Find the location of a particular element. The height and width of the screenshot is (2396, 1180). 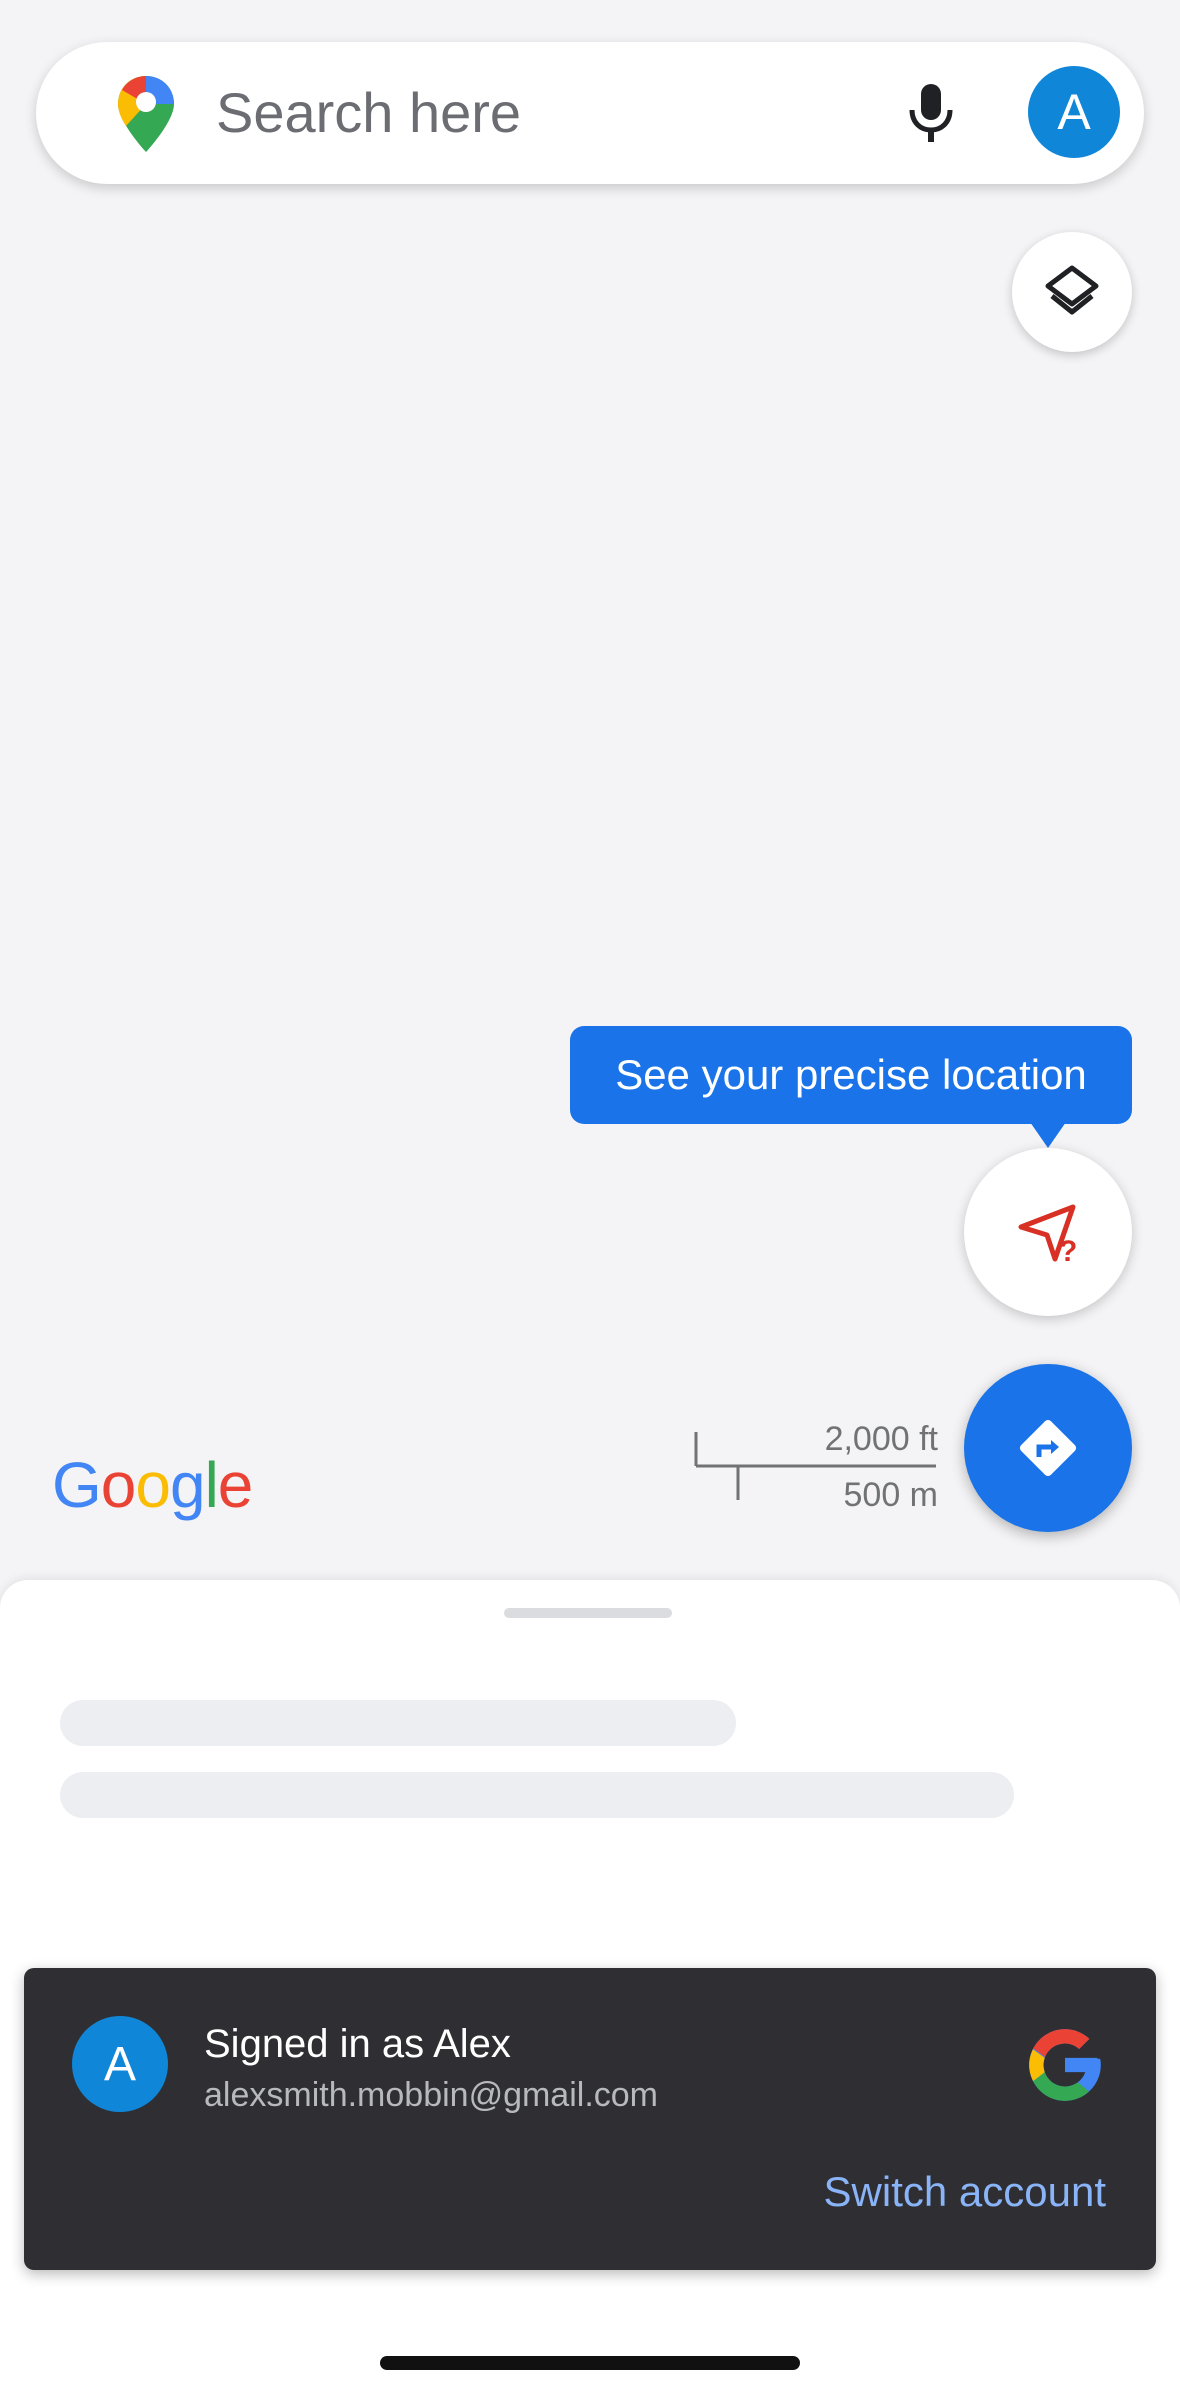

switch-account-button: Switch account is located at coordinates (965, 2192).